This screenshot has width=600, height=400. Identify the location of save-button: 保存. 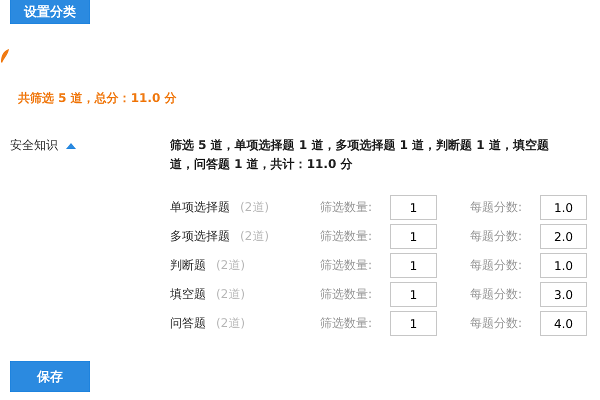
(50, 376).